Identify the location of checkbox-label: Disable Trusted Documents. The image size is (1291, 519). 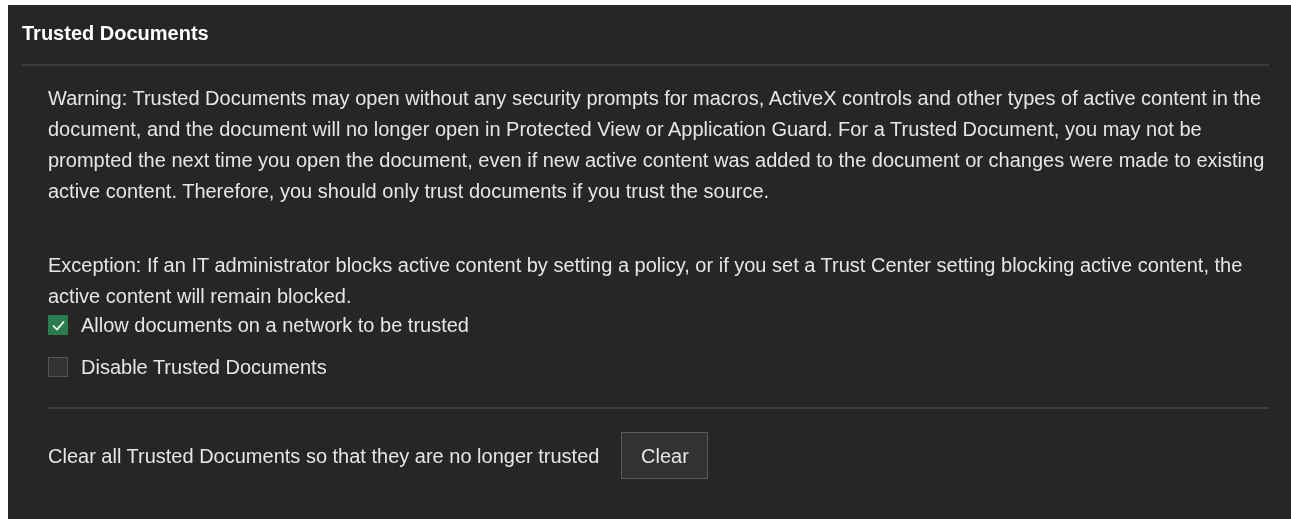
(204, 367).